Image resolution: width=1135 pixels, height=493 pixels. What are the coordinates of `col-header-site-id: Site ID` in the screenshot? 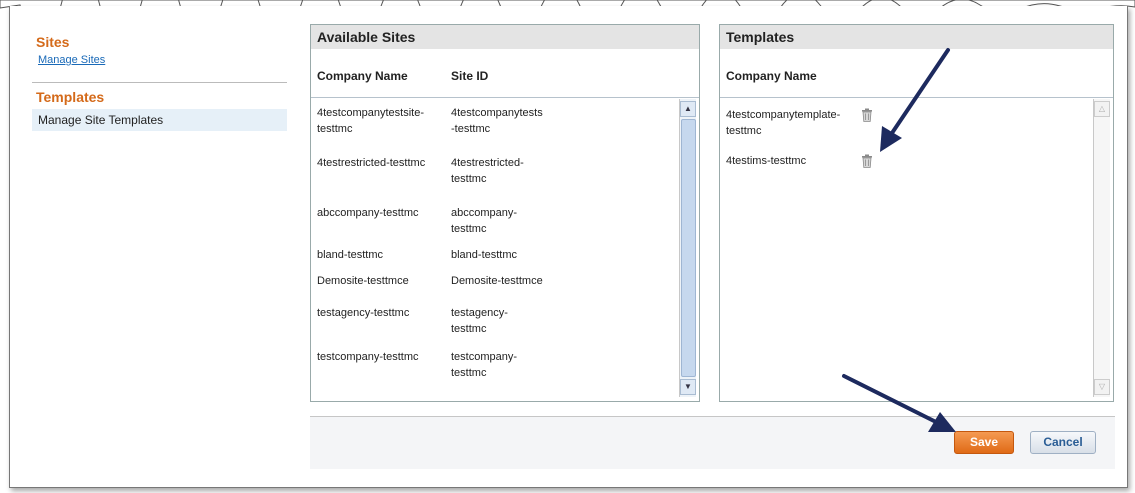 It's located at (470, 76).